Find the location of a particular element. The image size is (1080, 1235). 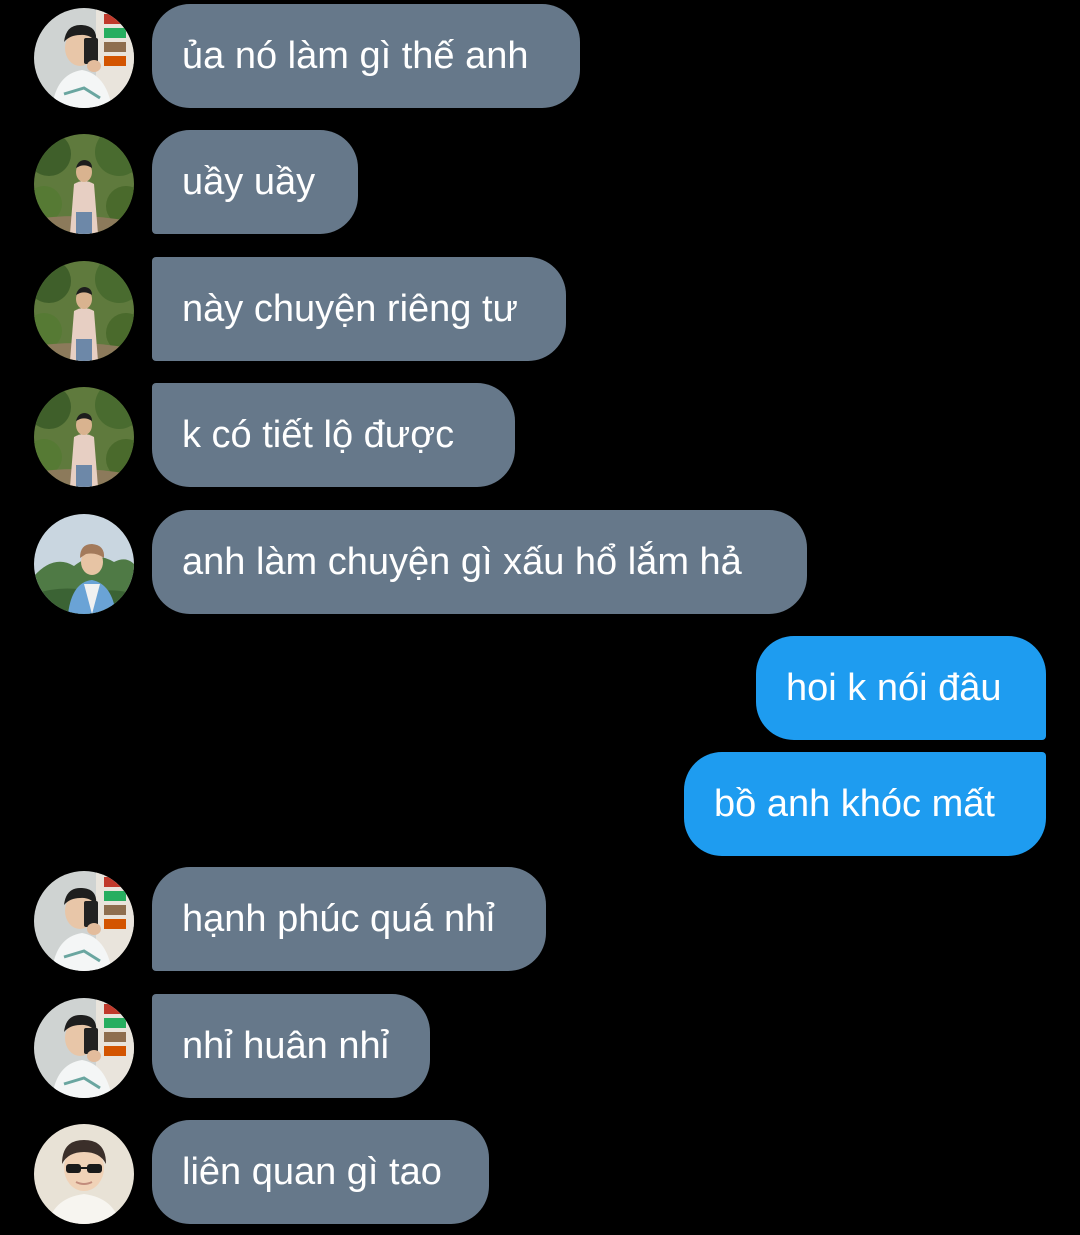

incoming-message-bubble: này chuyện riêng tư is located at coordinates (359, 309).